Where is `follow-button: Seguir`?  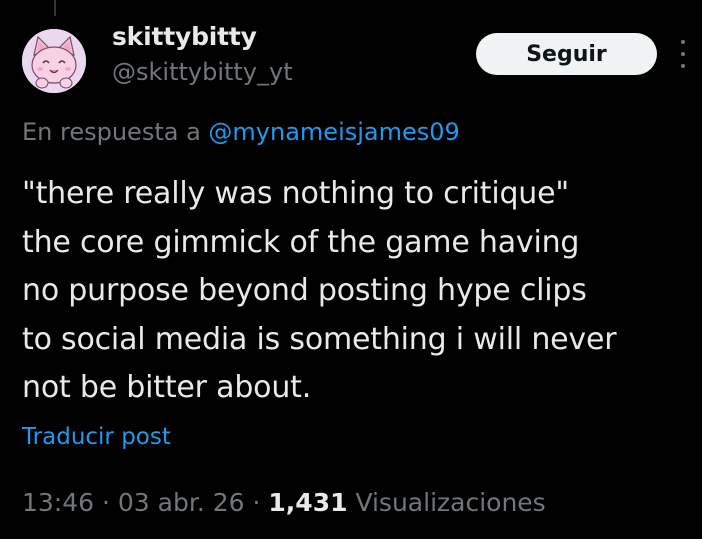 follow-button: Seguir is located at coordinates (566, 54).